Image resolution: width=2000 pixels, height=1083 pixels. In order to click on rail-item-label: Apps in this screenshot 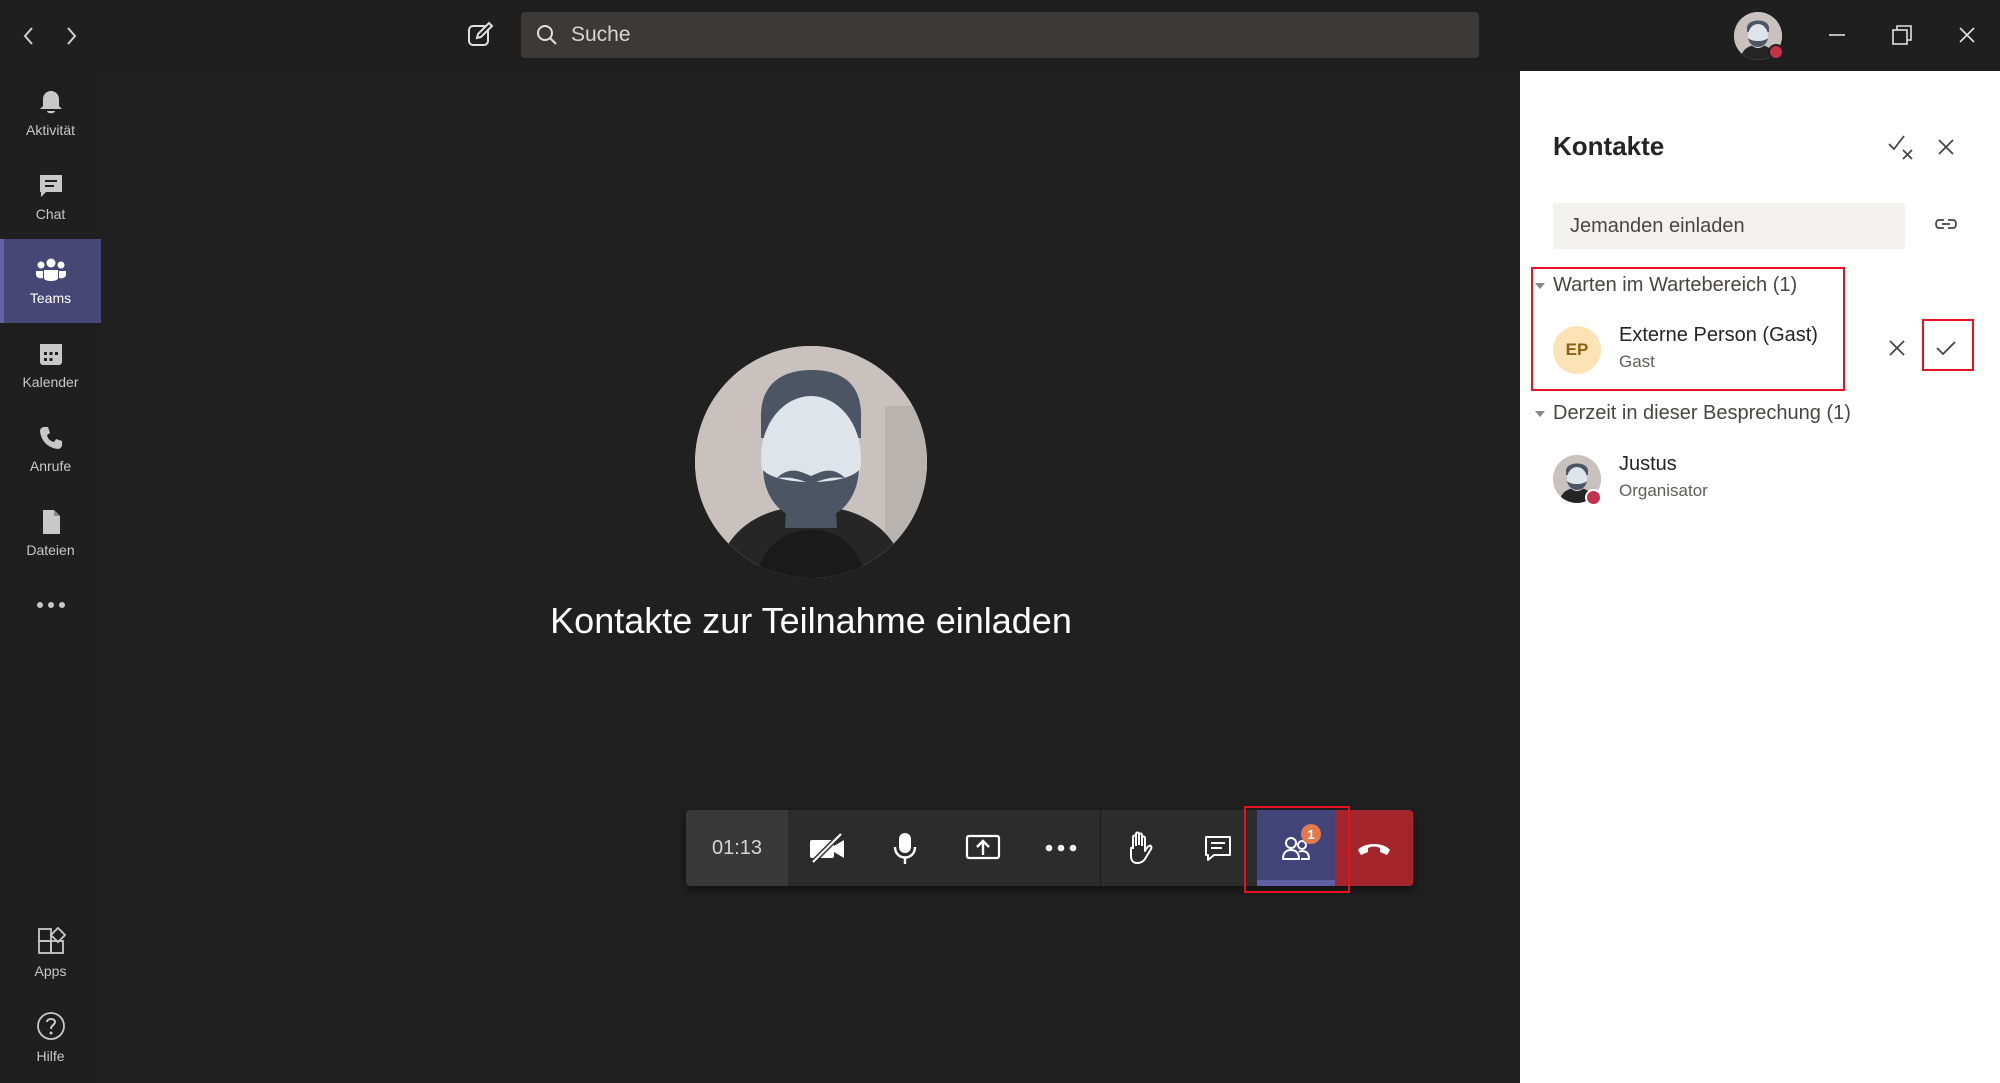, I will do `click(50, 971)`.